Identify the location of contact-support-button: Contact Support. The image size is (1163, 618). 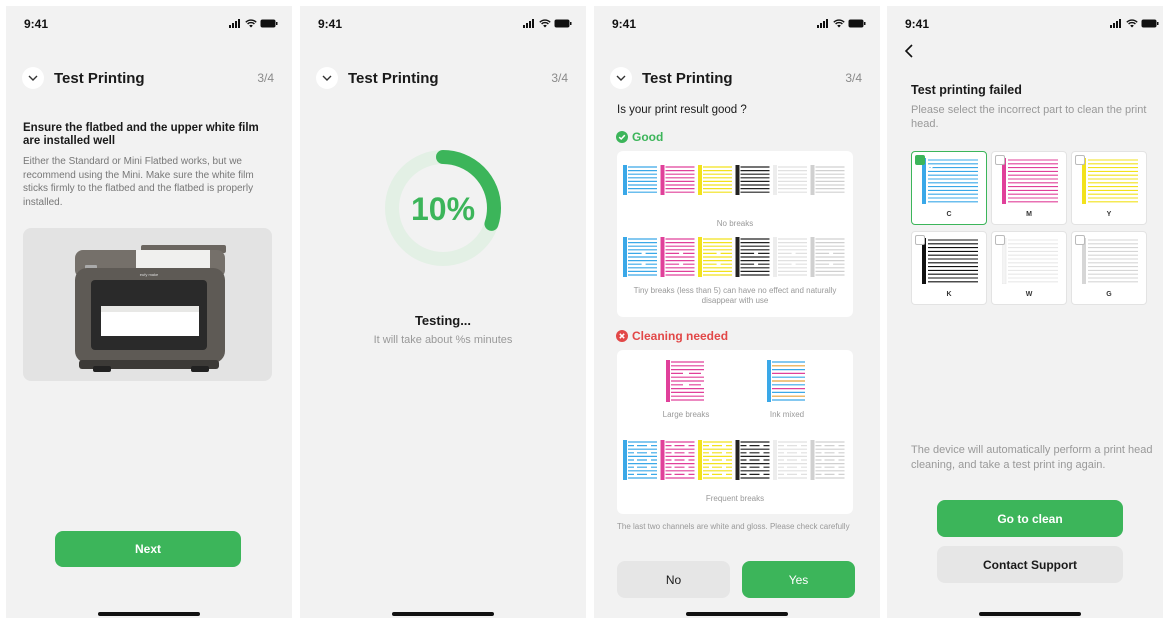
(1030, 564).